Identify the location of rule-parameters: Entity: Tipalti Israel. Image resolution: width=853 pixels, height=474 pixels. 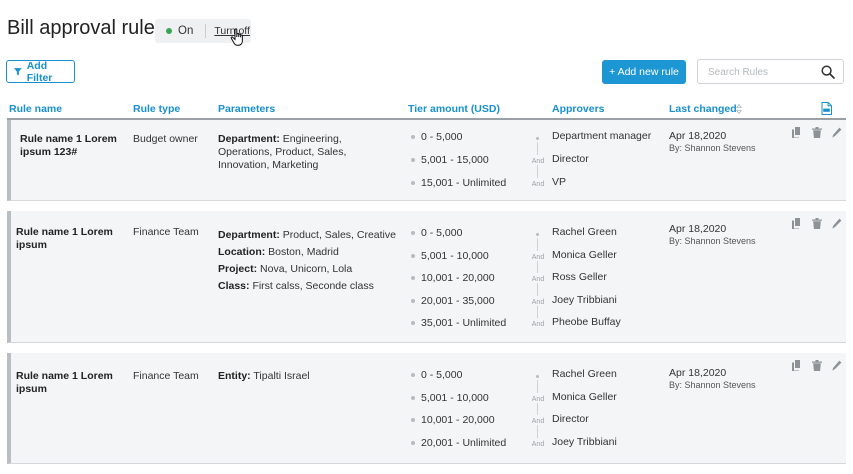
(308, 378).